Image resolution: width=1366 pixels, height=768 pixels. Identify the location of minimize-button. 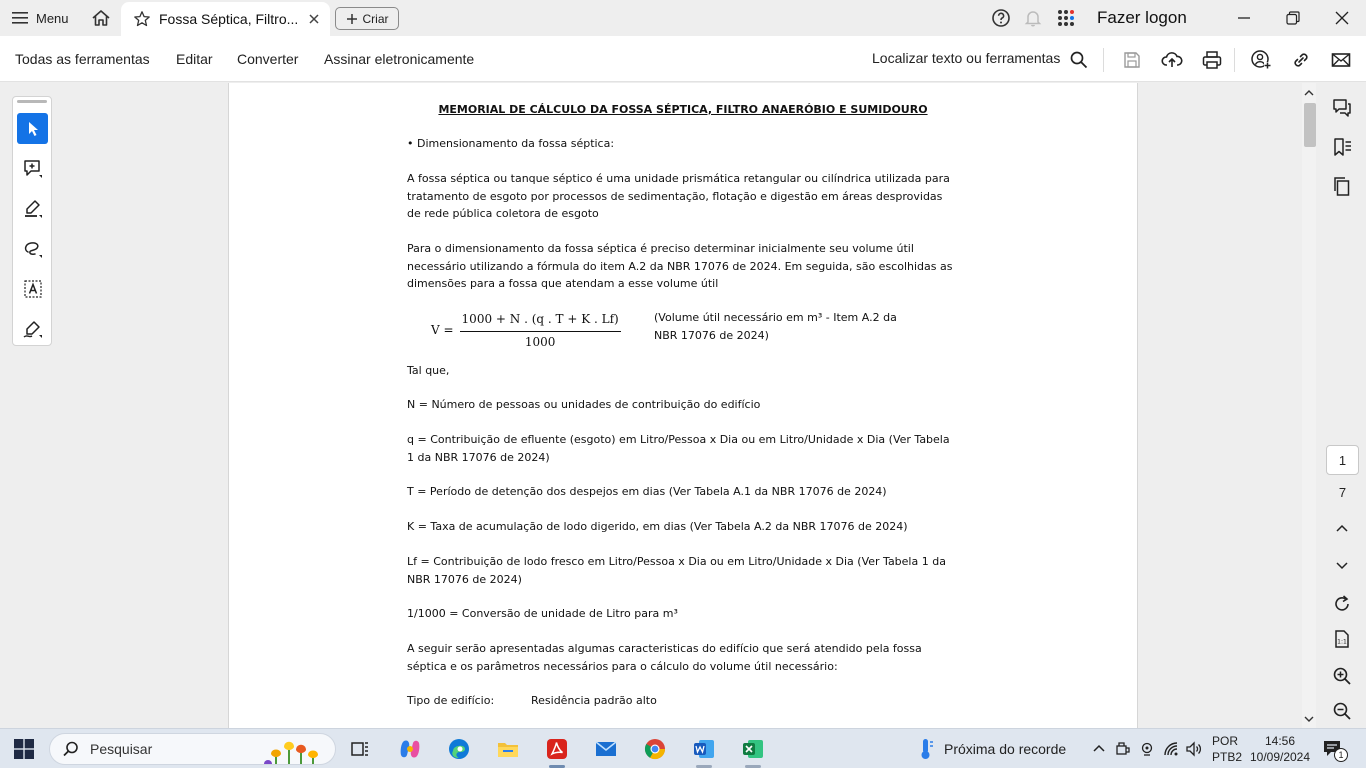
(1244, 18).